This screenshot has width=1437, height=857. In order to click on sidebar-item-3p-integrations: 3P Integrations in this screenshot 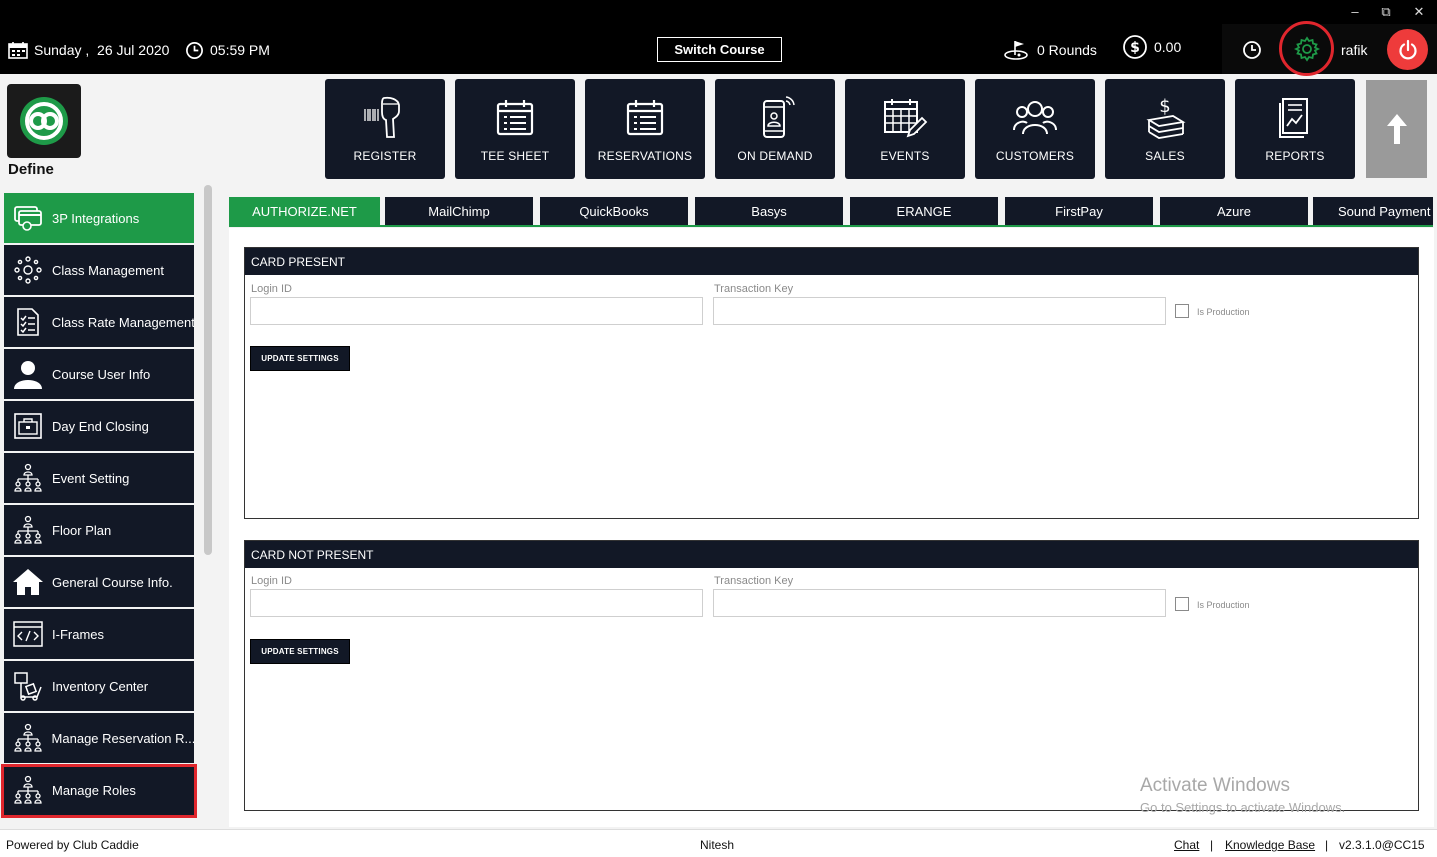, I will do `click(99, 218)`.